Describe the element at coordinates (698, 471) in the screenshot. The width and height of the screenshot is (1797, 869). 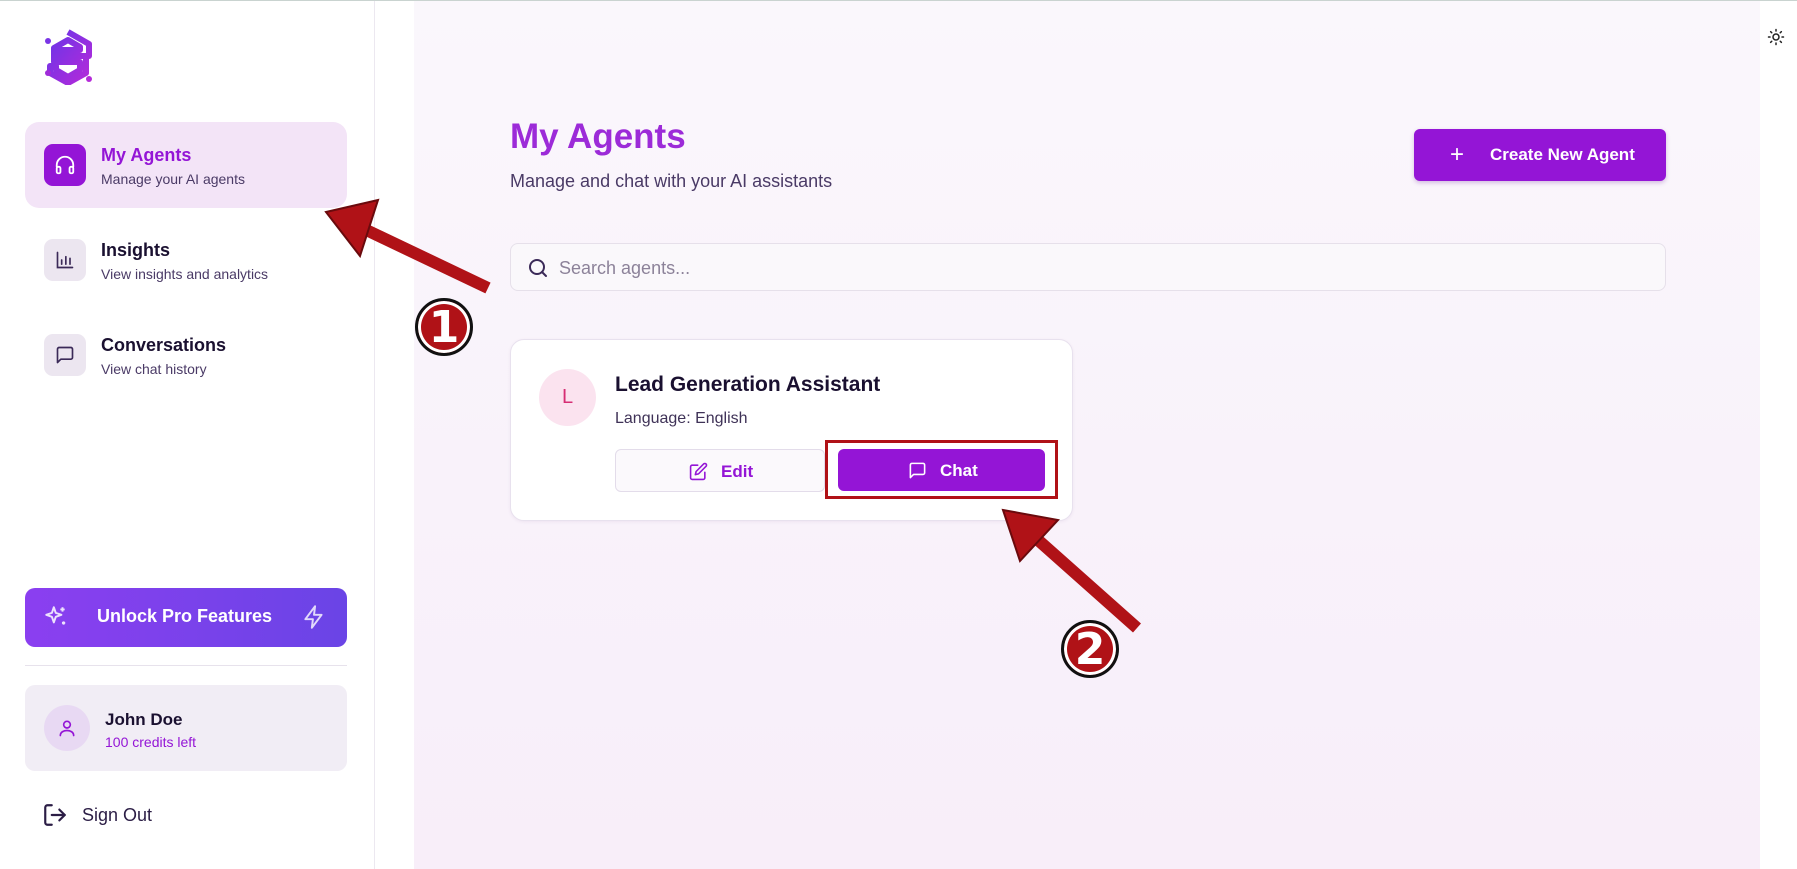
I see `edit-icon` at that location.